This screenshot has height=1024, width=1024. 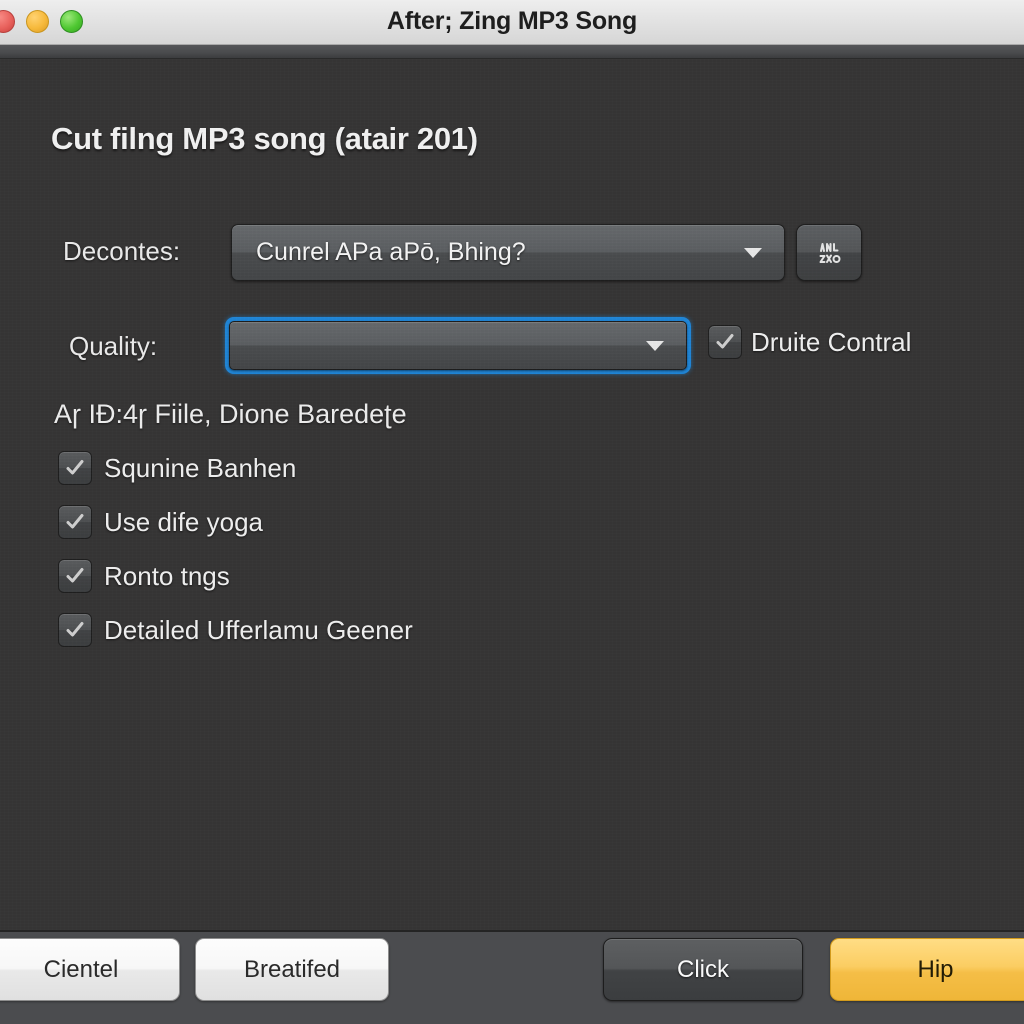 I want to click on decontes-row: Decontes: Cunrel APa aPō, Bhing?, so click(x=512, y=254).